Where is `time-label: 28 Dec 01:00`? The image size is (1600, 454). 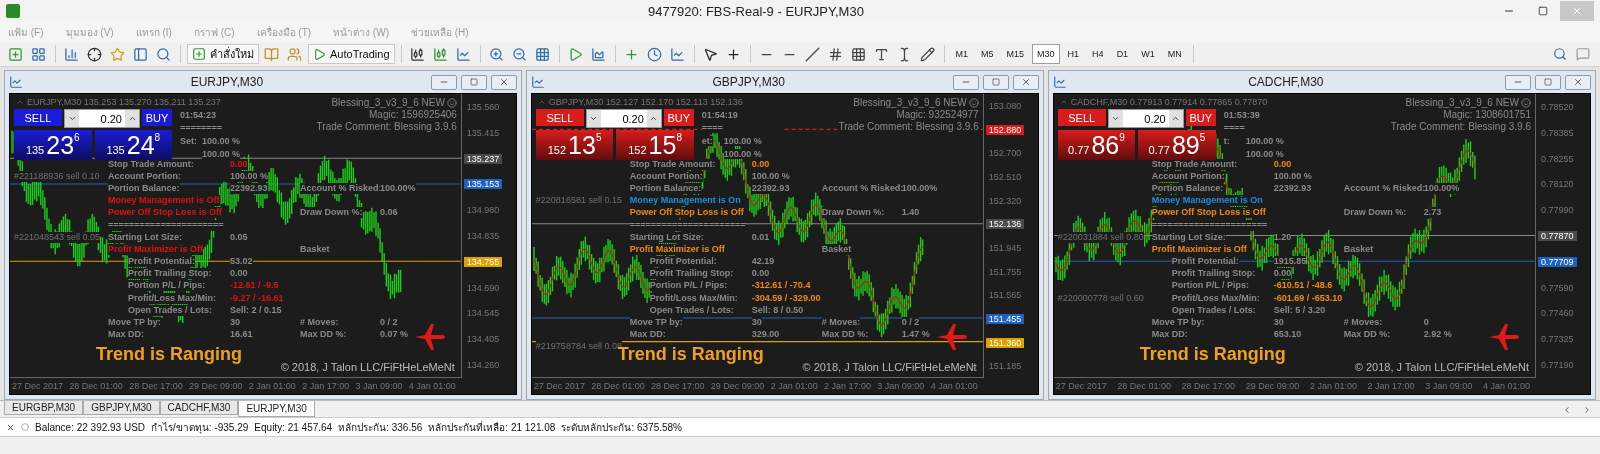
time-label: 28 Dec 01:00 is located at coordinates (1144, 386).